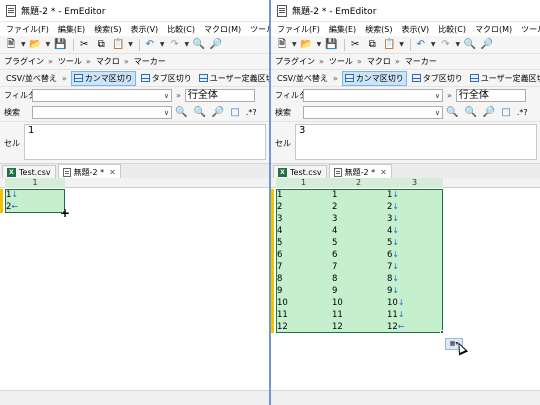 The image size is (540, 405). What do you see at coordinates (470, 112) in the screenshot?
I see `find-next-icon: 🔍` at bounding box center [470, 112].